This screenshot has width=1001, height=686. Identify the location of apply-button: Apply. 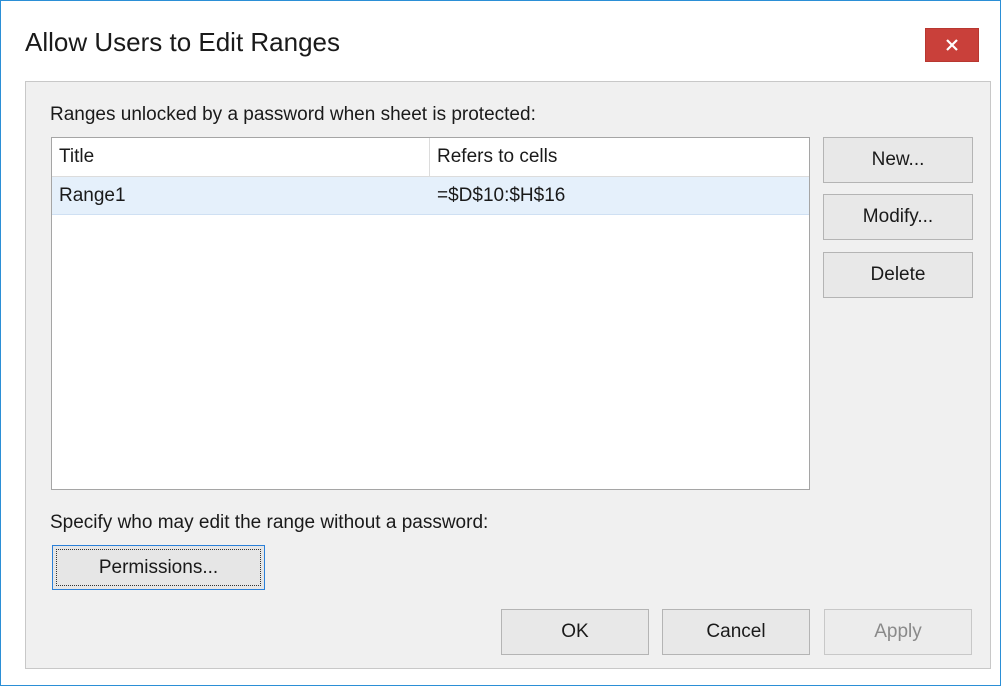
(898, 632).